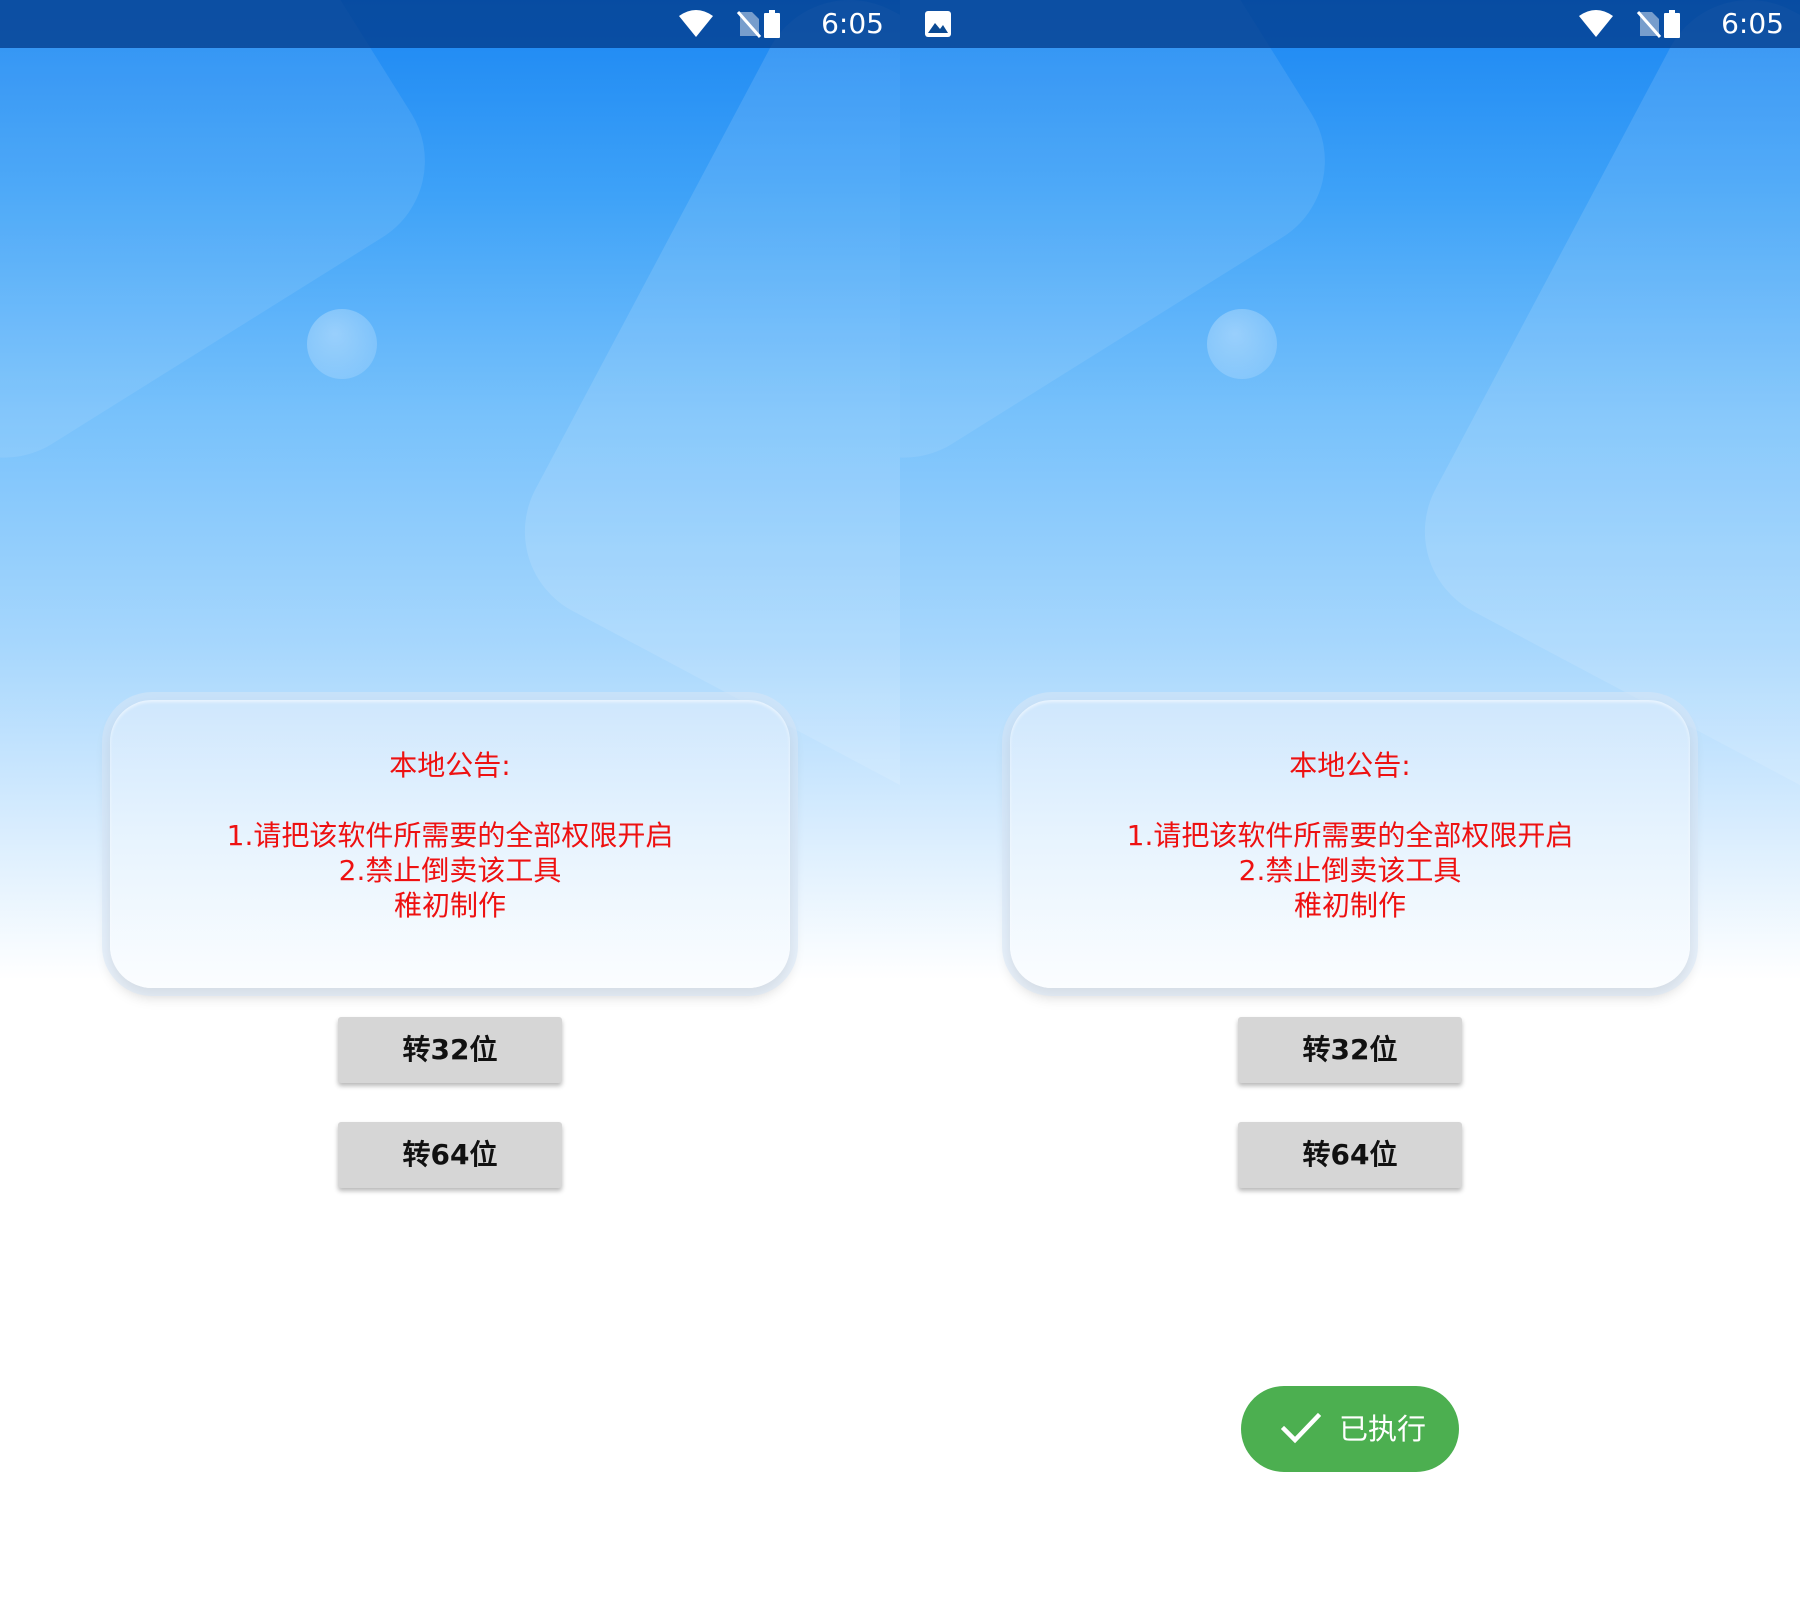 This screenshot has height=1600, width=1800. I want to click on toast-text: 已执行, so click(1383, 1429).